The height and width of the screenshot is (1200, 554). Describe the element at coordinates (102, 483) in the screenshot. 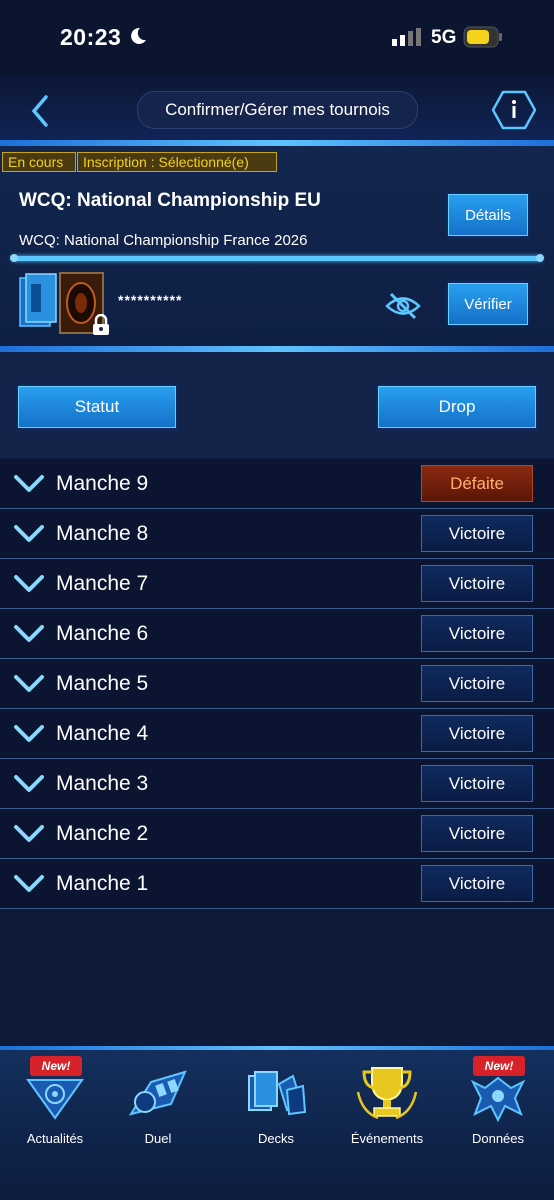

I see `round-label: Manche 9` at that location.